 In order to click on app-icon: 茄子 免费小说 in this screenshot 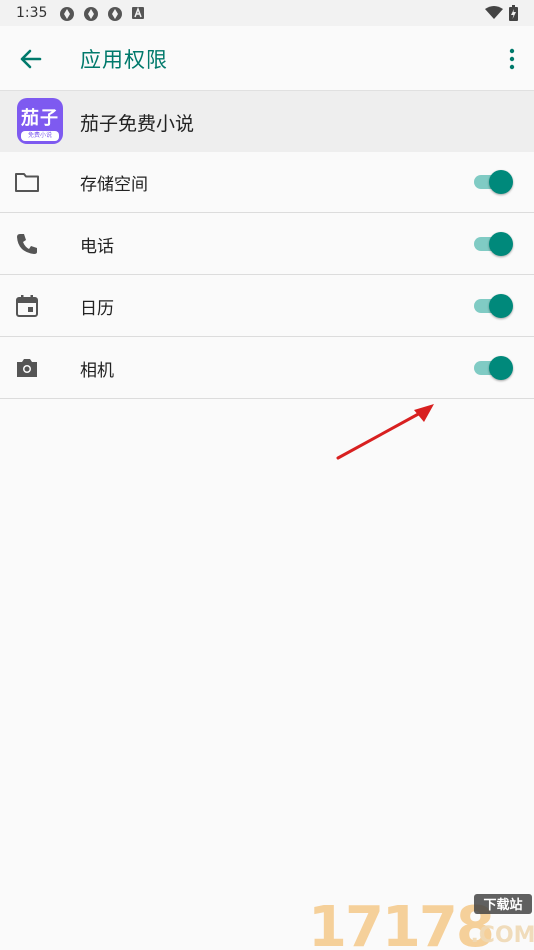, I will do `click(40, 121)`.